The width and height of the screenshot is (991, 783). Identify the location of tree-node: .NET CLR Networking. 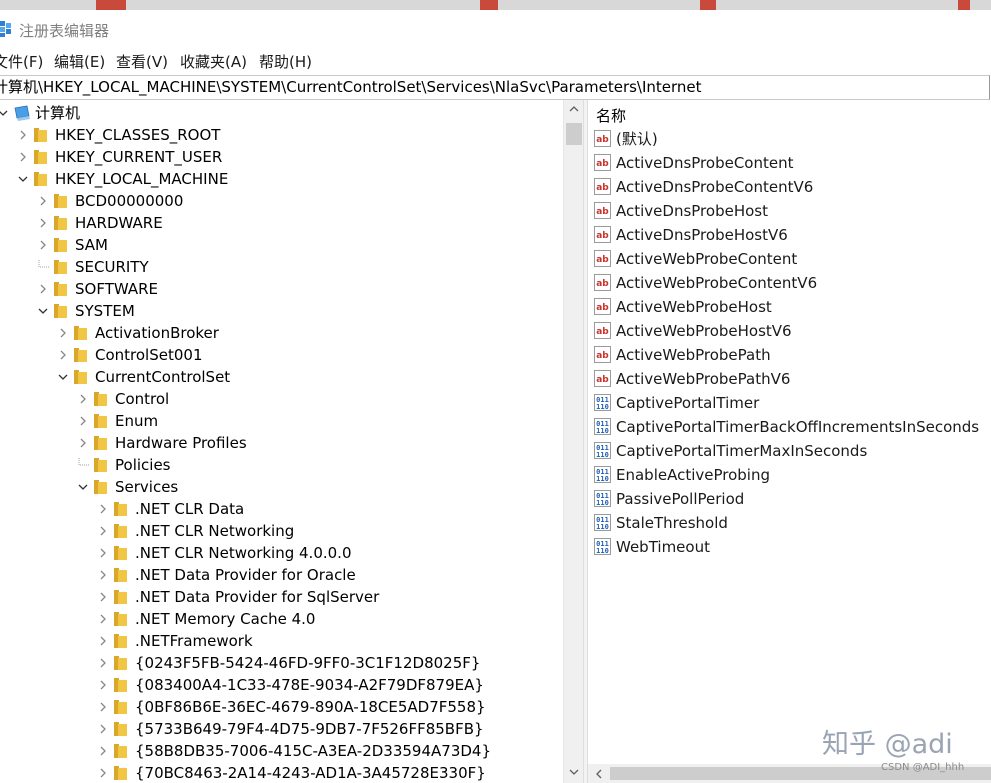
(281, 531).